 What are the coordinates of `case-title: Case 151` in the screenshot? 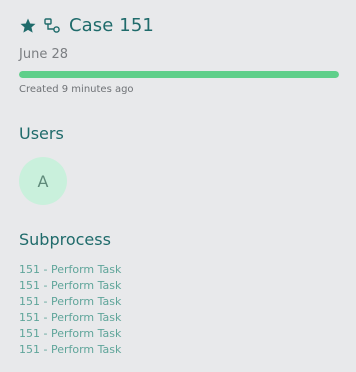 It's located at (111, 25).